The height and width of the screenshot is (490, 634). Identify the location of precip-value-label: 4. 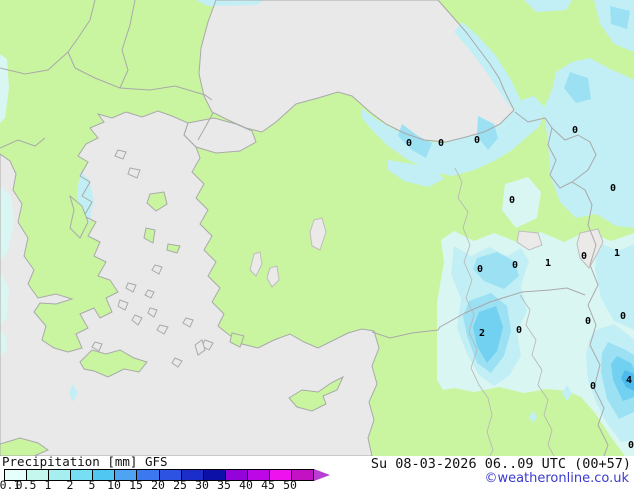
(629, 380).